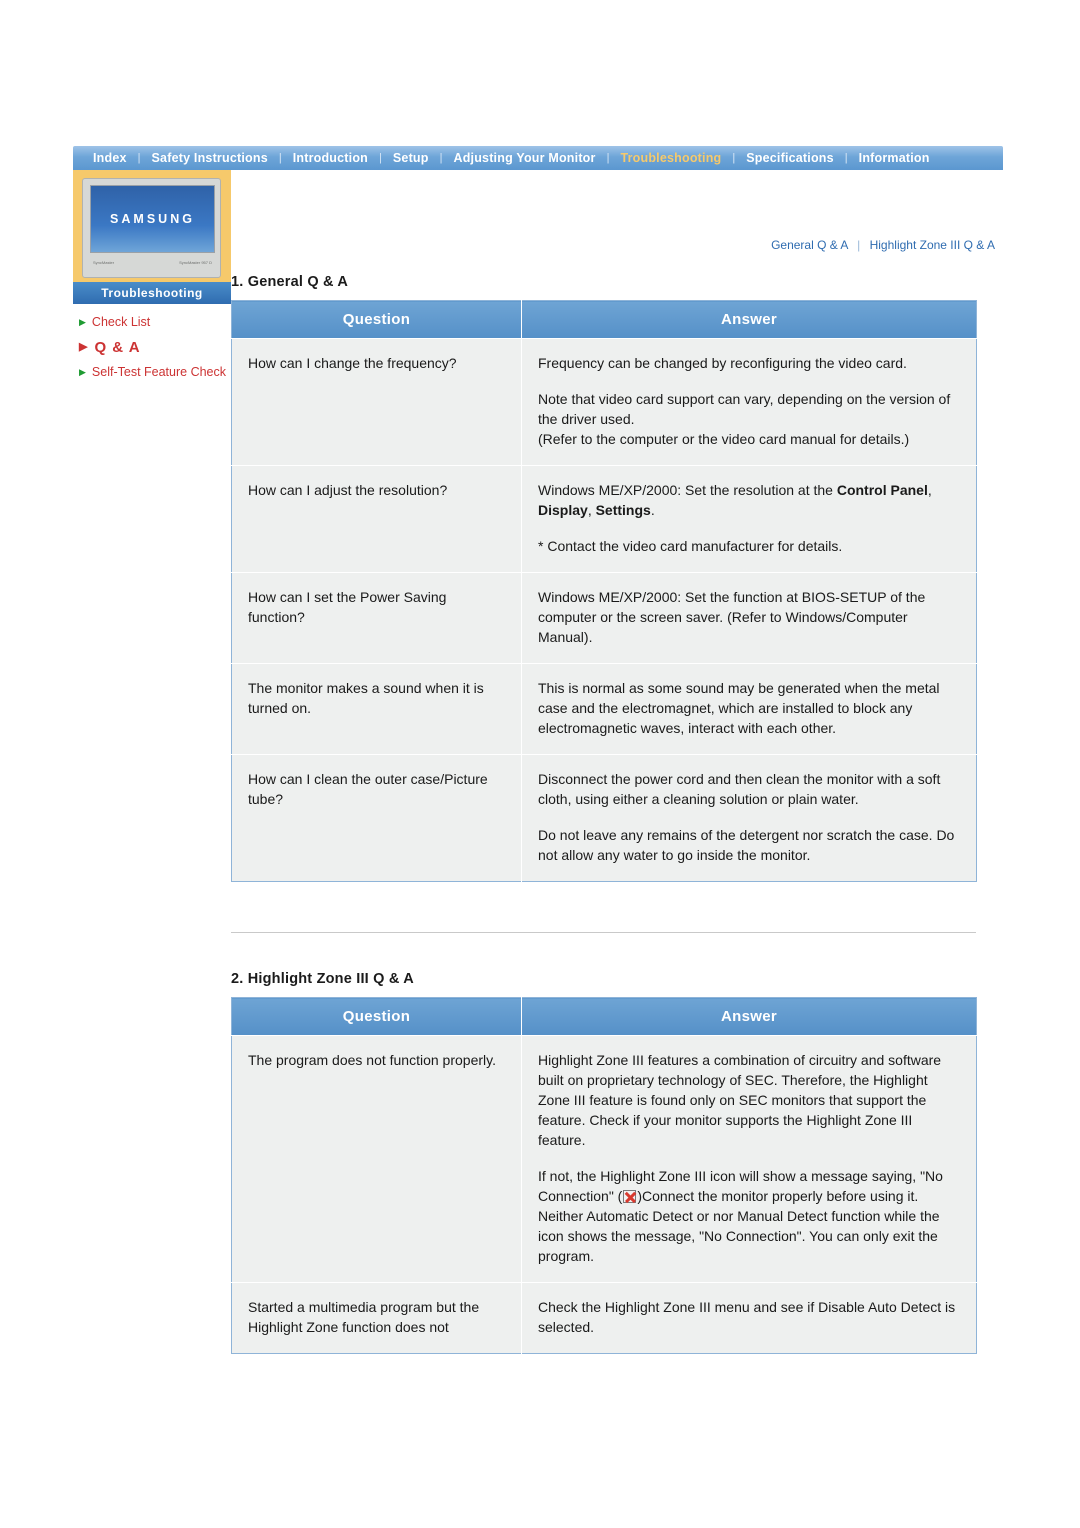 This screenshot has height=1528, width=1080. Describe the element at coordinates (376, 1159) in the screenshot. I see `question-cell: The program does not function properly.` at that location.